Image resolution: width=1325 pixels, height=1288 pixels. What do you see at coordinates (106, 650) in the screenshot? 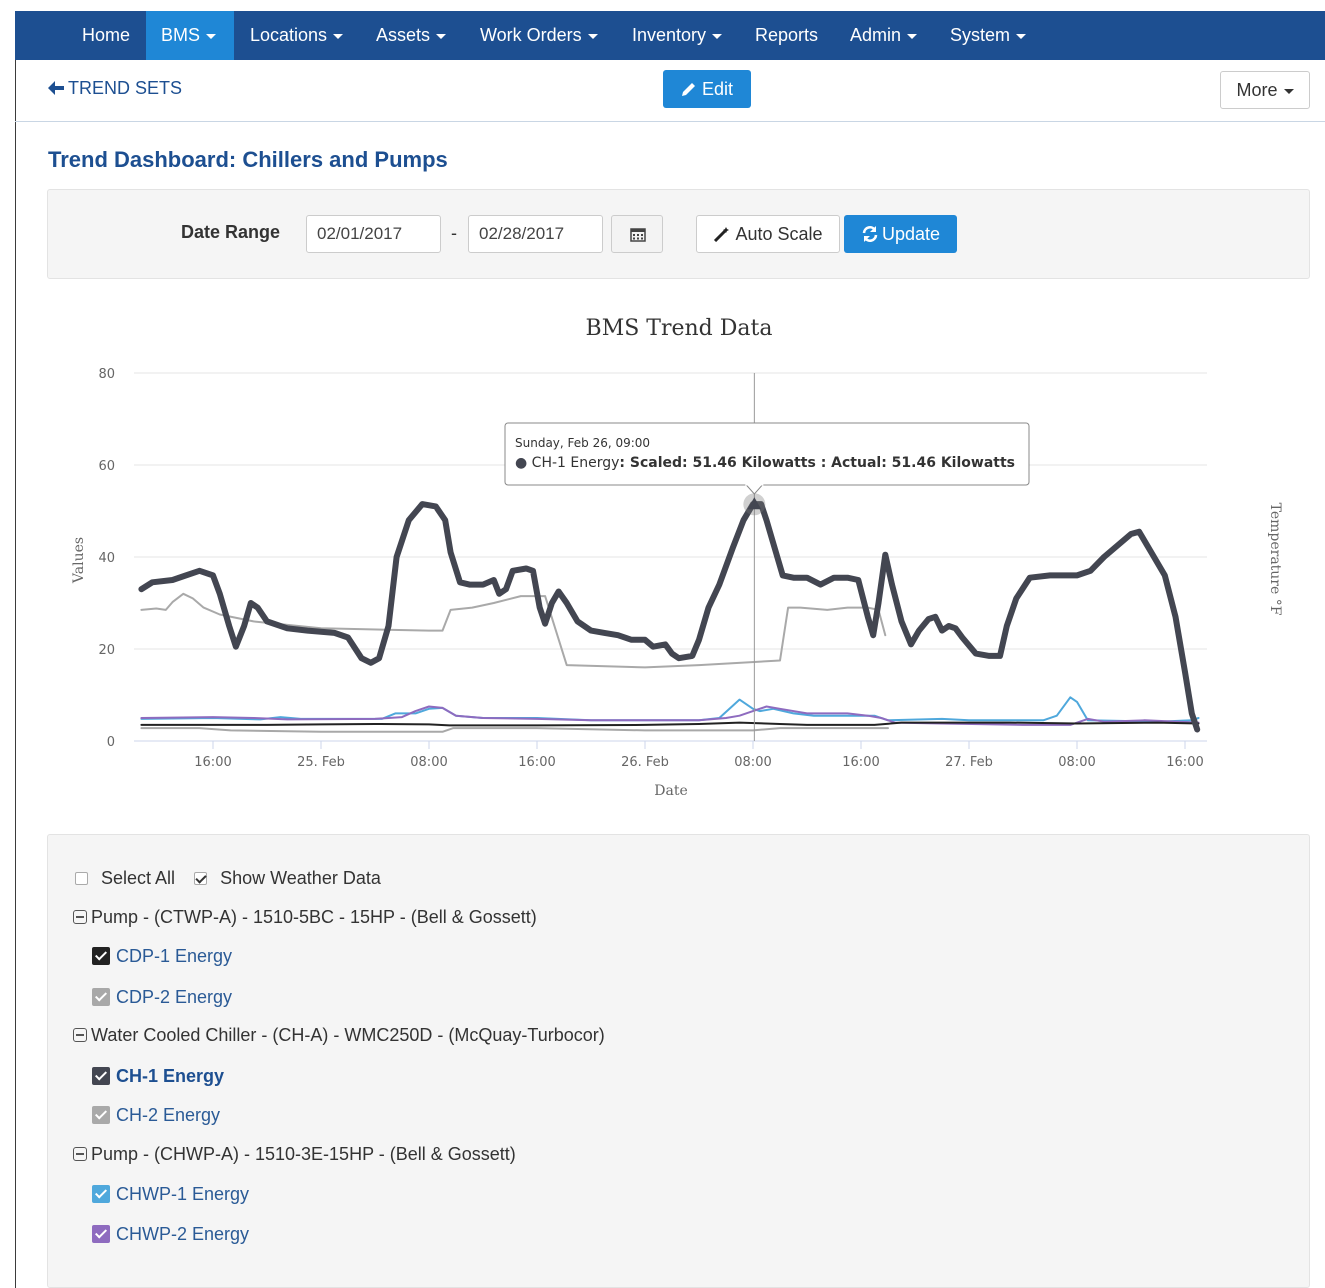
I see `y-tick-label: 20` at bounding box center [106, 650].